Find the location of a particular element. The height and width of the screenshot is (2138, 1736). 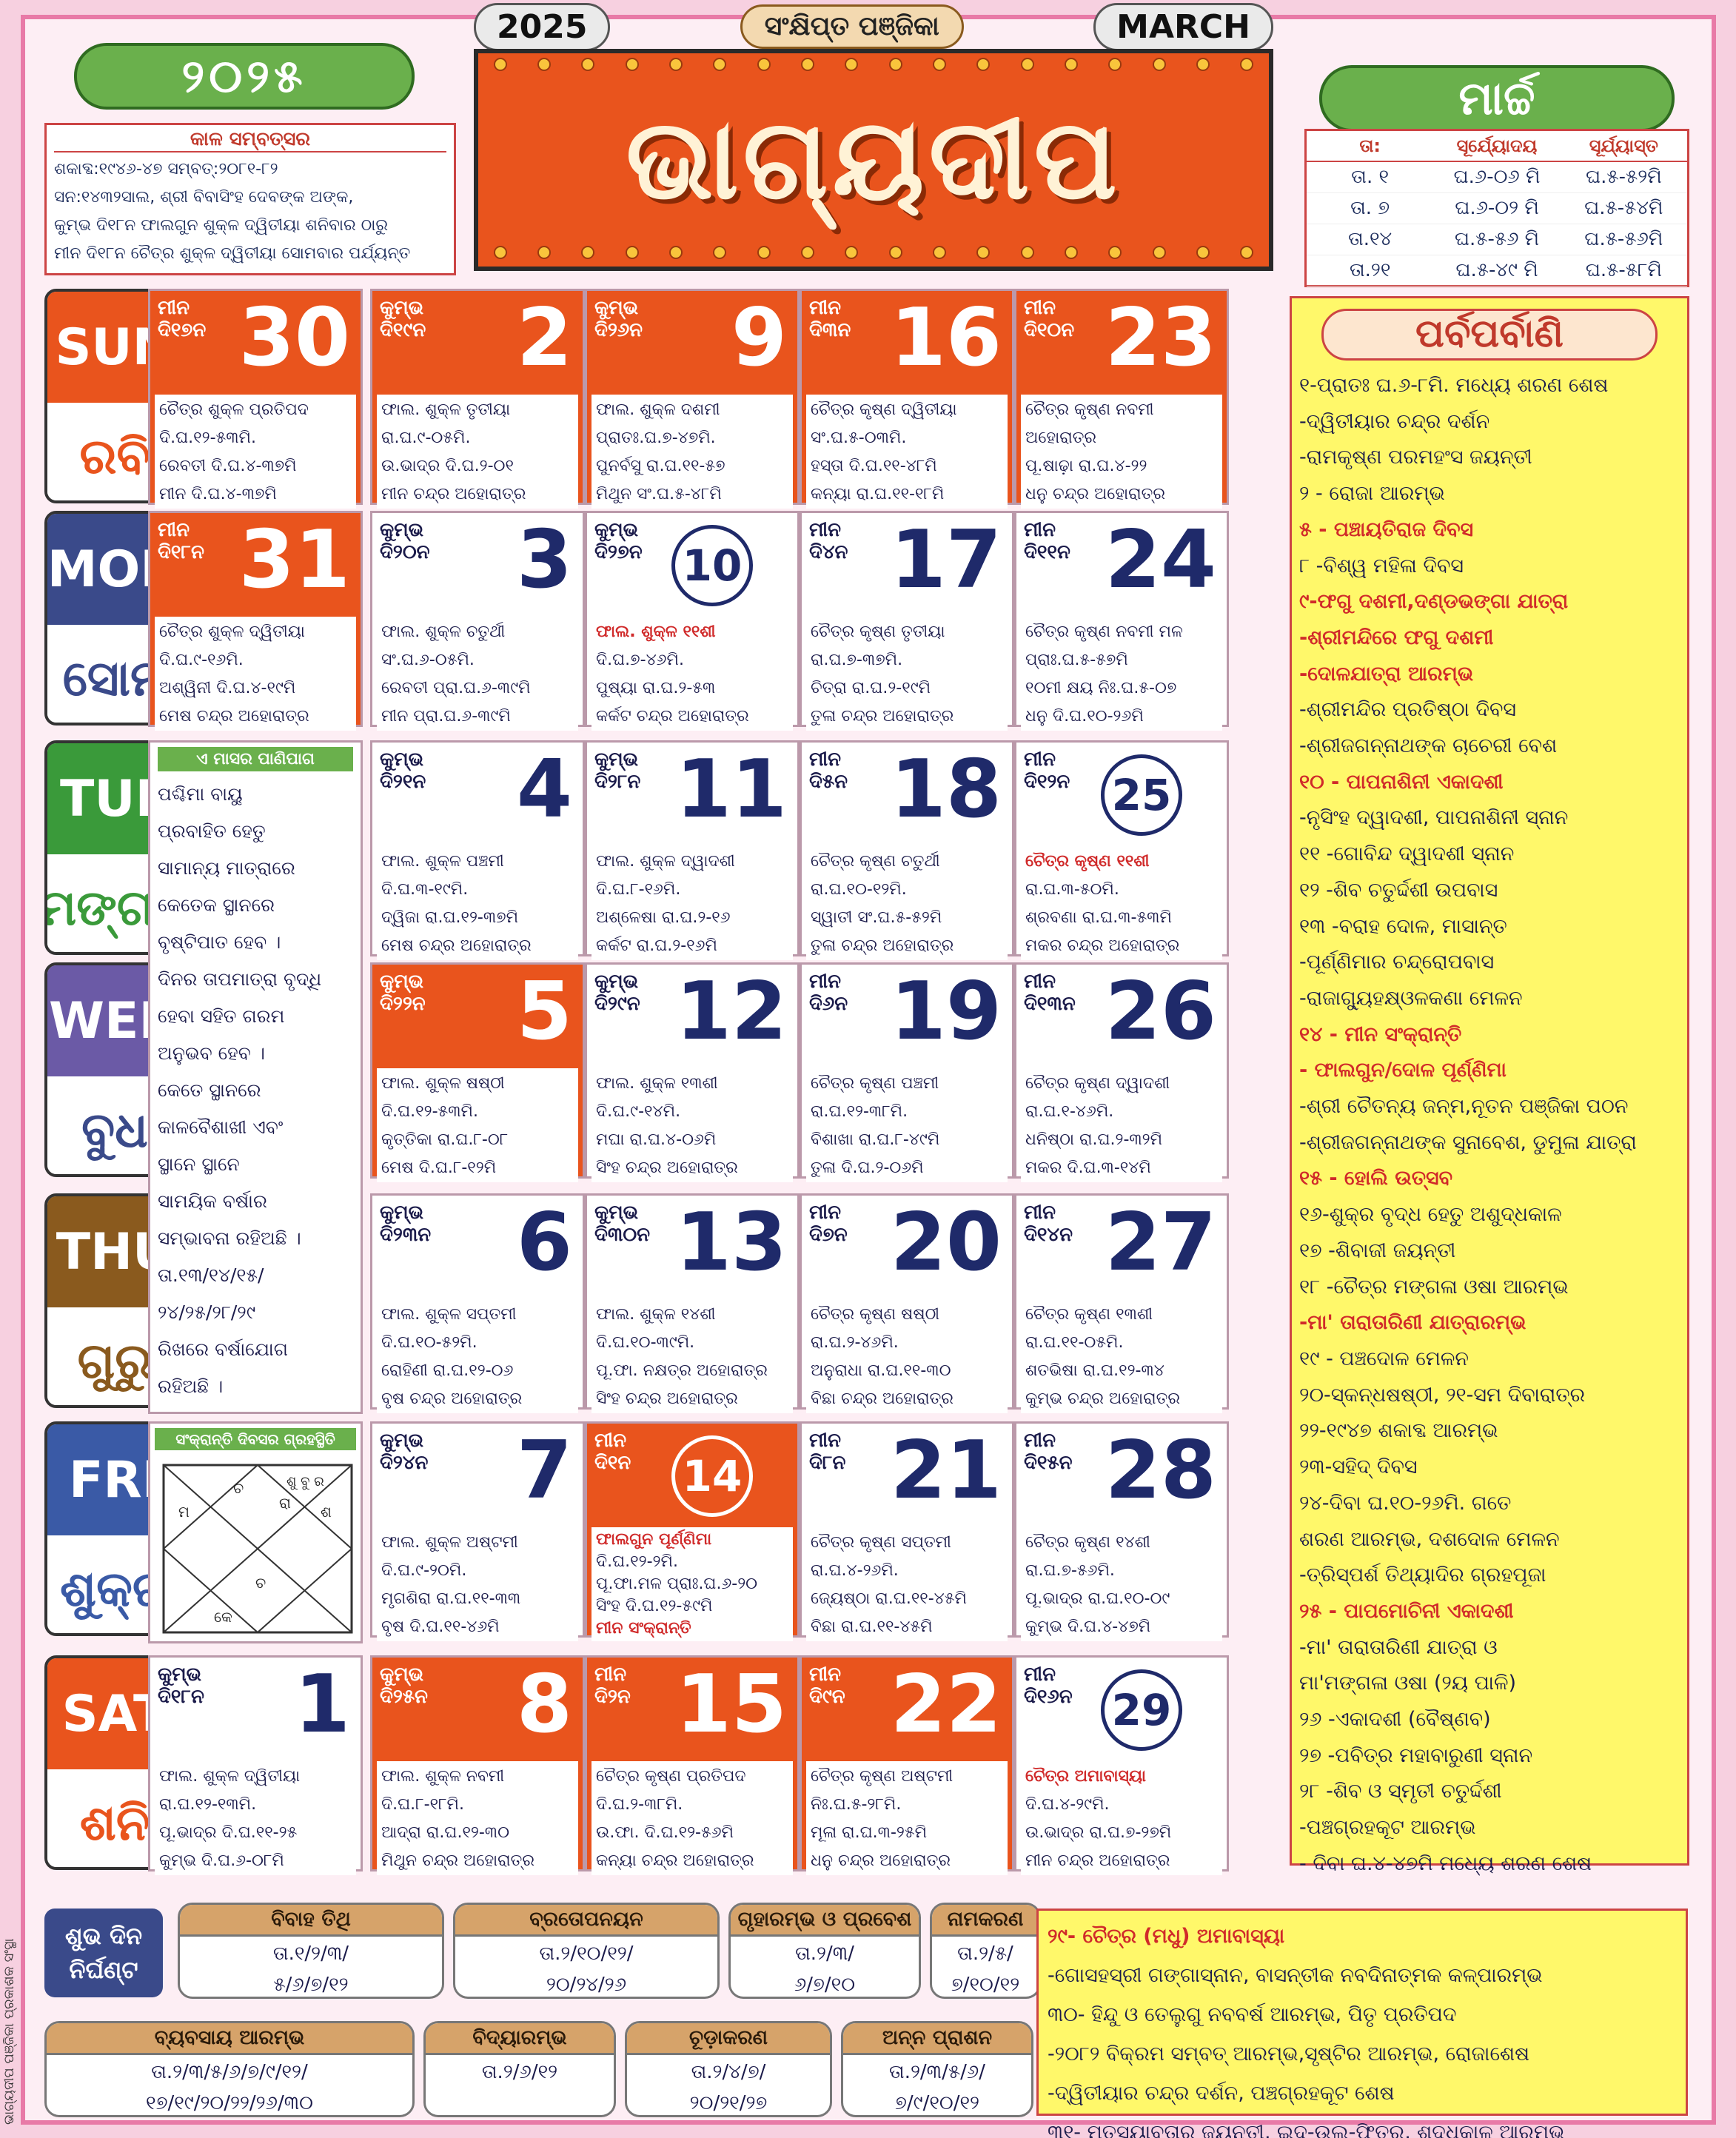

panchang-line: ଶ୍ରବଣା ରା.ଘ.୩-୫୩ମି is located at coordinates (1098, 917).